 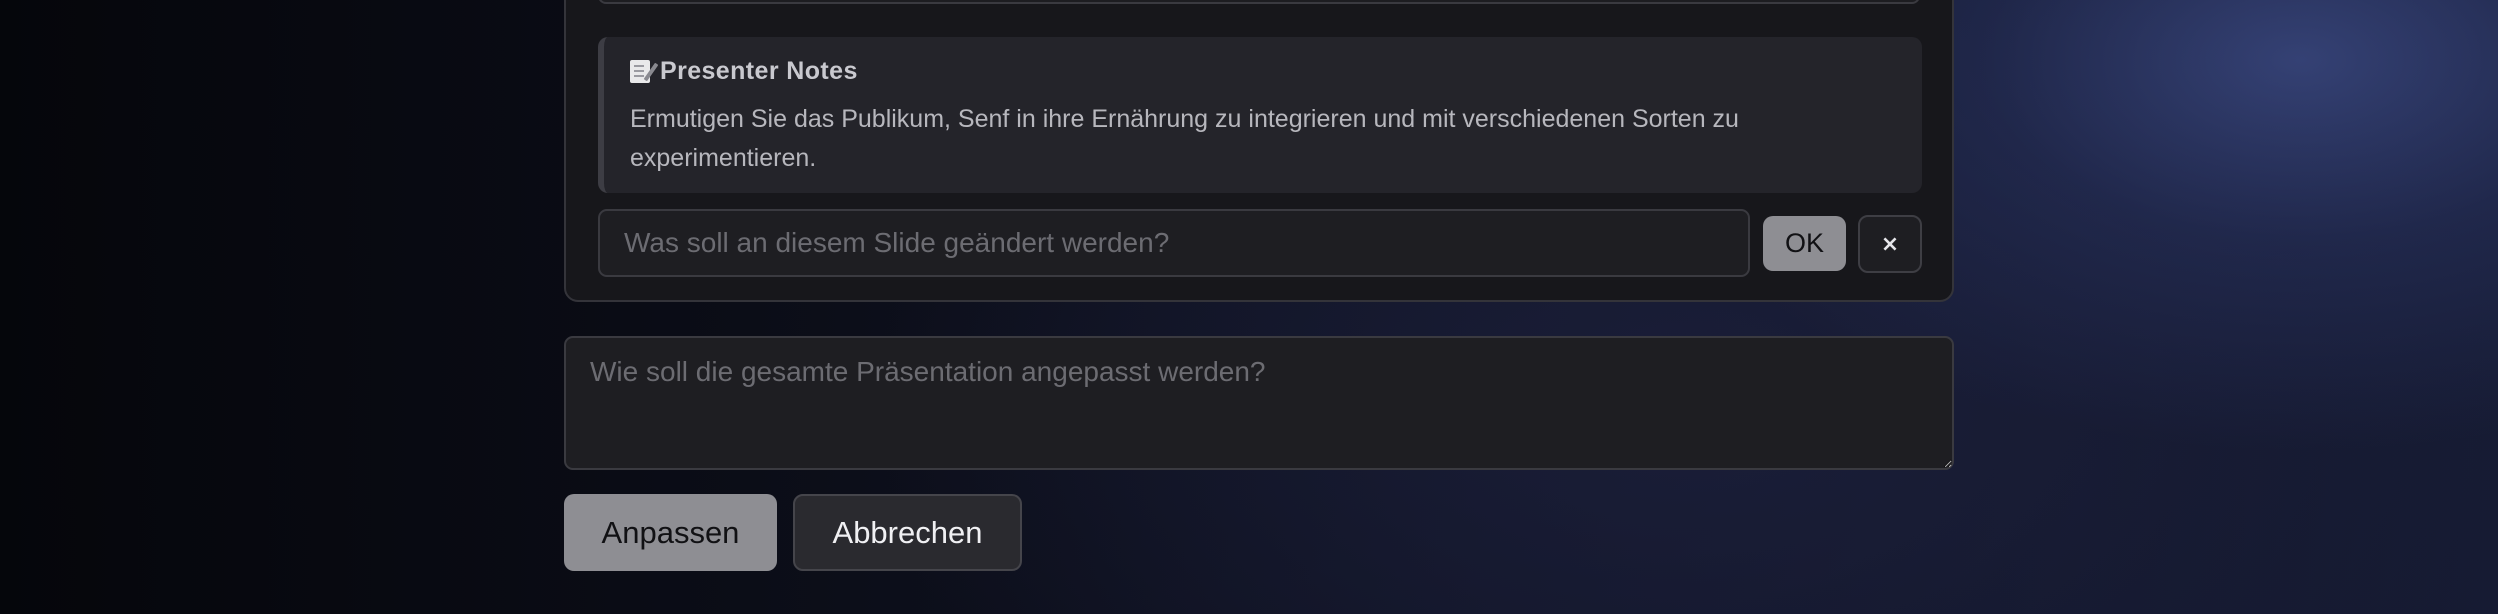 What do you see at coordinates (907, 532) in the screenshot?
I see `cancel-button: Abbrechen` at bounding box center [907, 532].